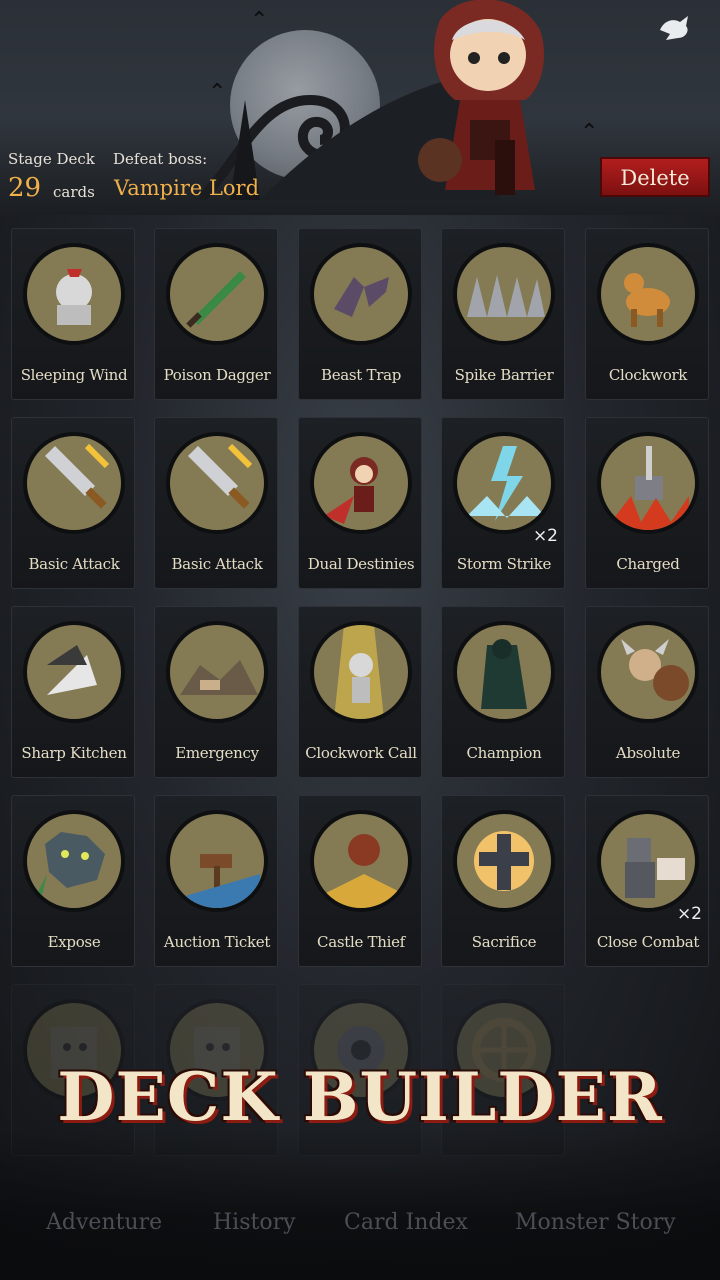  Describe the element at coordinates (361, 753) in the screenshot. I see `card-name: Clockwork Call` at that location.